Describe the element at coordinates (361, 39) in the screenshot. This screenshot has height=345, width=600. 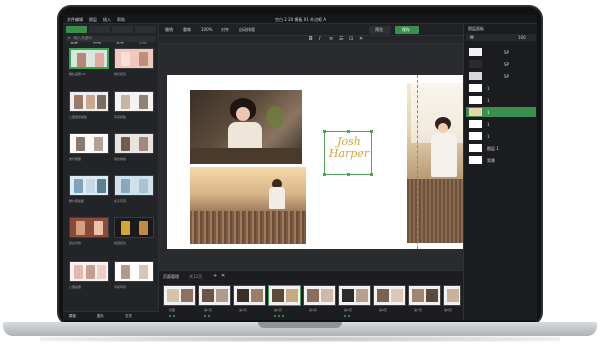
I see `delete-icon: ✕` at that location.